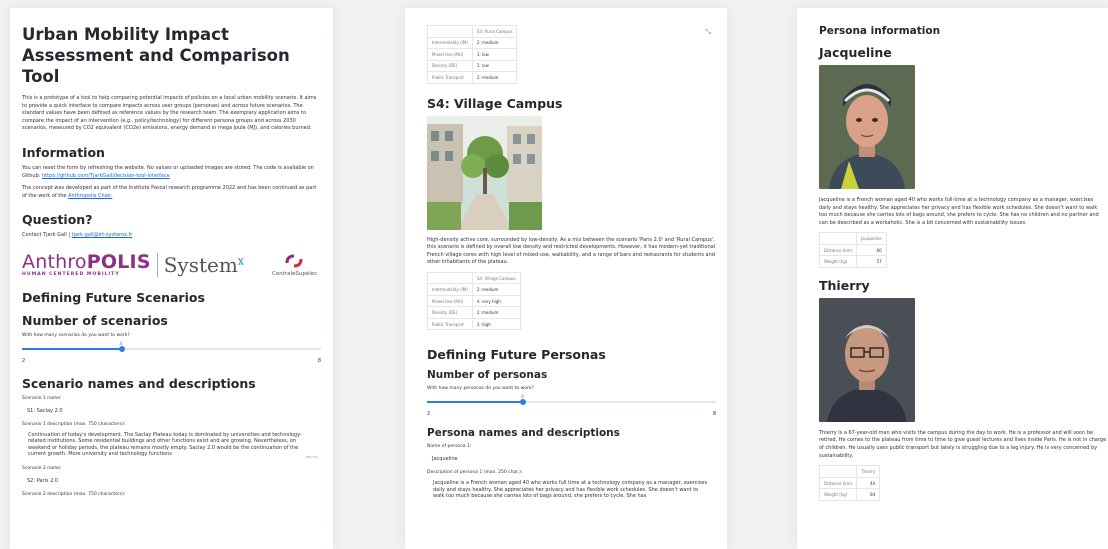 The width and height of the screenshot is (1108, 549). What do you see at coordinates (450, 324) in the screenshot?
I see `row-label: Public Transport` at bounding box center [450, 324].